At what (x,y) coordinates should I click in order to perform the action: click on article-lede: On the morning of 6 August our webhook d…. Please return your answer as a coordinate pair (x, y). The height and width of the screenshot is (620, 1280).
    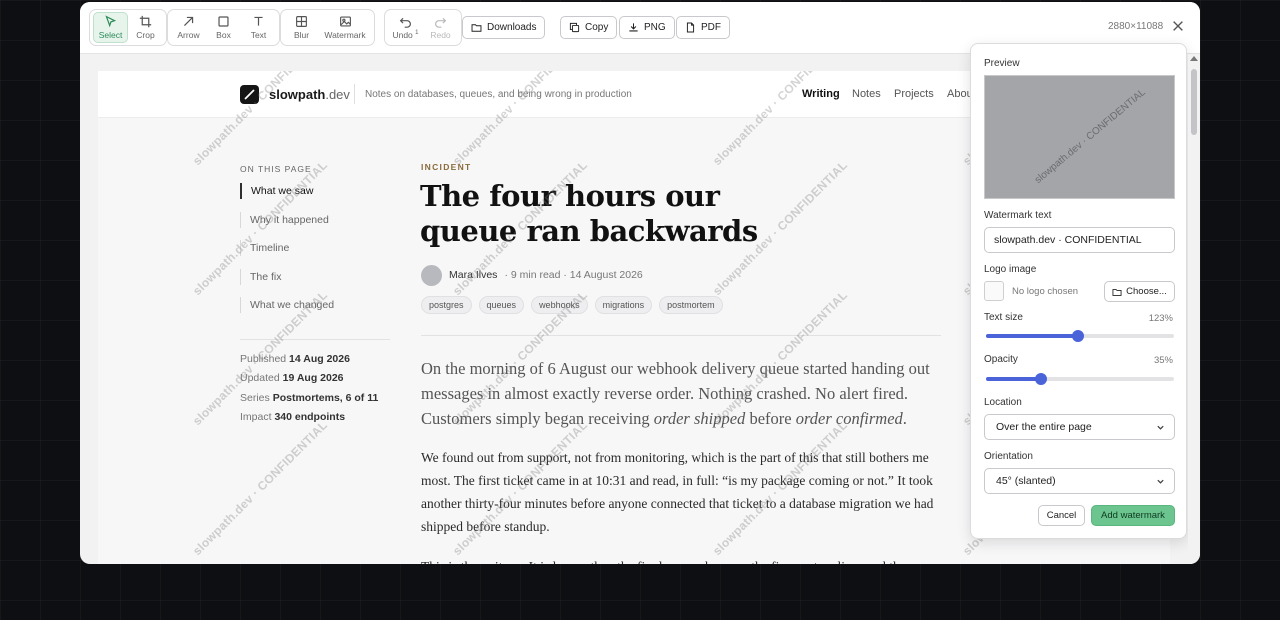
    Looking at the image, I should click on (681, 393).